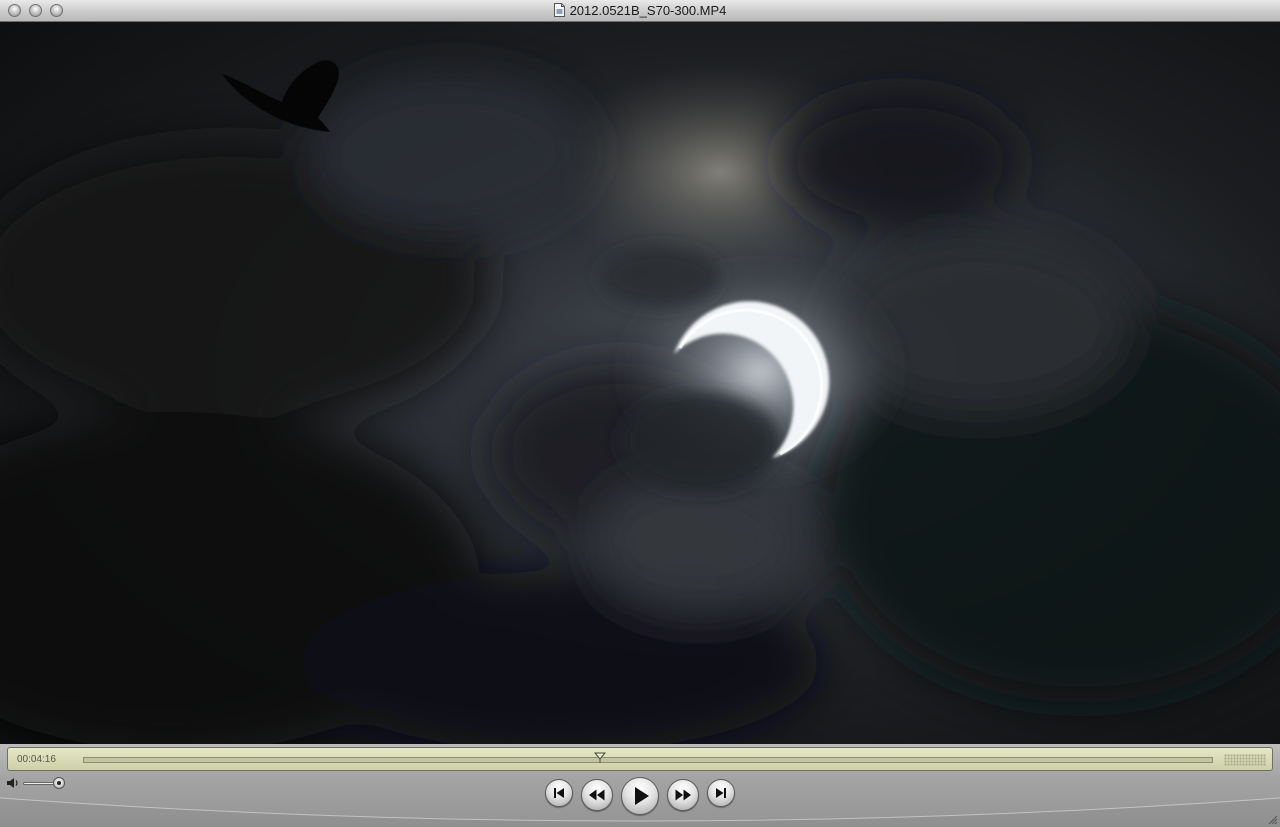 This screenshot has width=1280, height=827. I want to click on playback-controller: 00:04:16, so click(640, 785).